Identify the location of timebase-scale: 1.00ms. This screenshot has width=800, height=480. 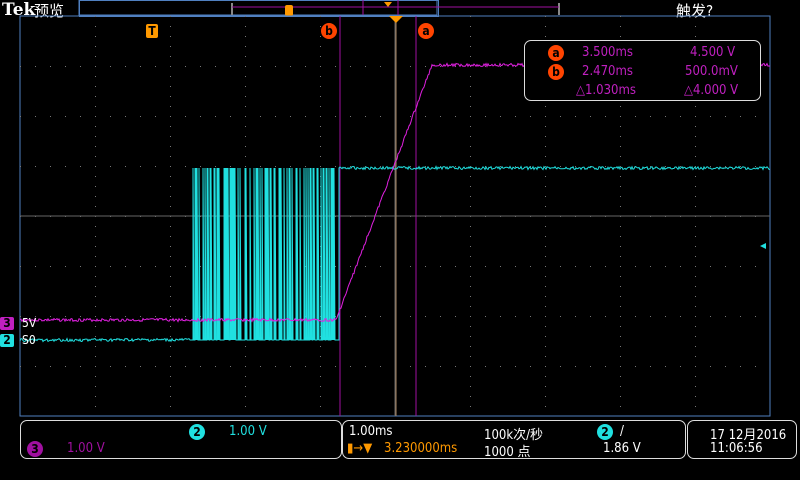
(371, 431).